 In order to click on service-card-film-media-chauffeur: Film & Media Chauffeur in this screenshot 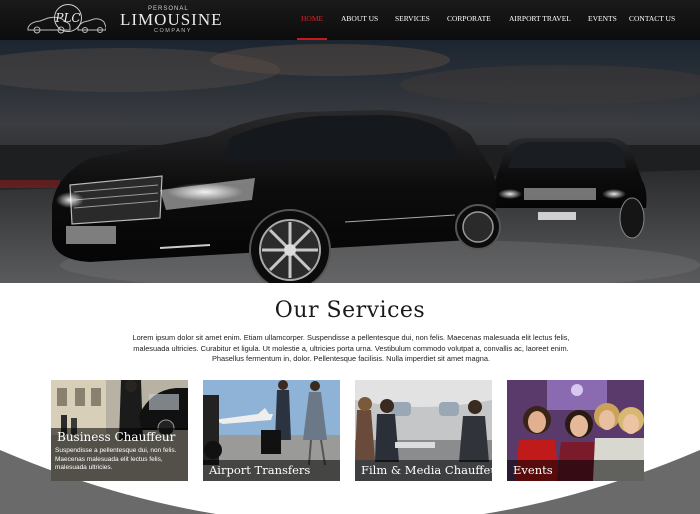, I will do `click(423, 430)`.